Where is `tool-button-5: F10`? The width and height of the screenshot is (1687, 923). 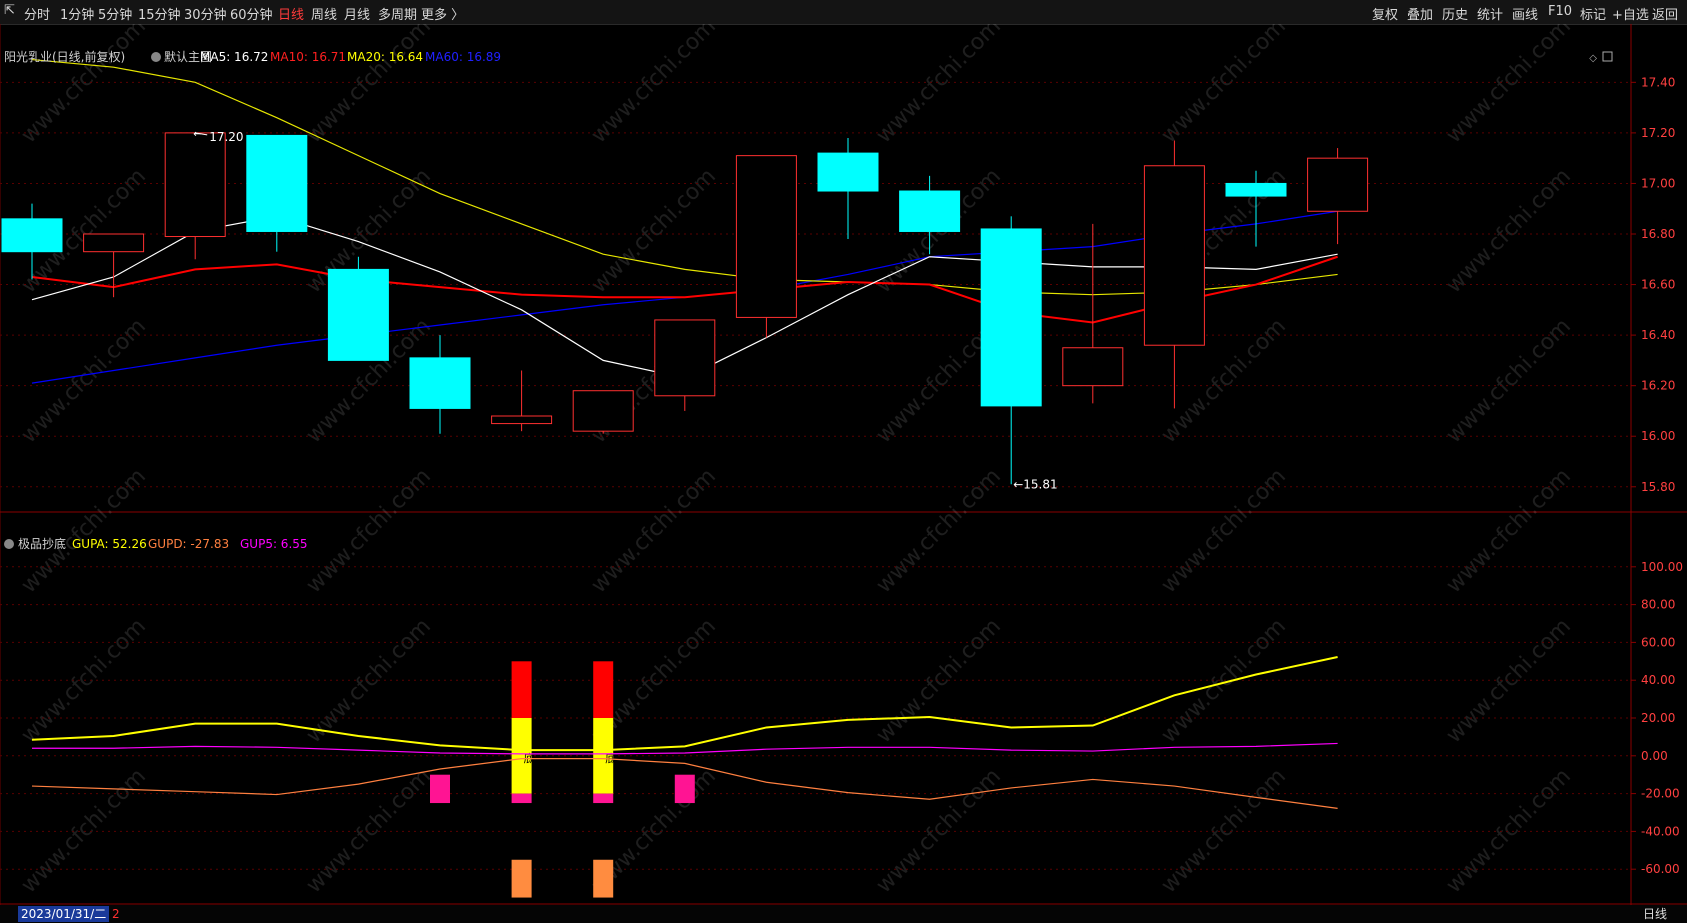
tool-button-5: F10 is located at coordinates (1560, 11).